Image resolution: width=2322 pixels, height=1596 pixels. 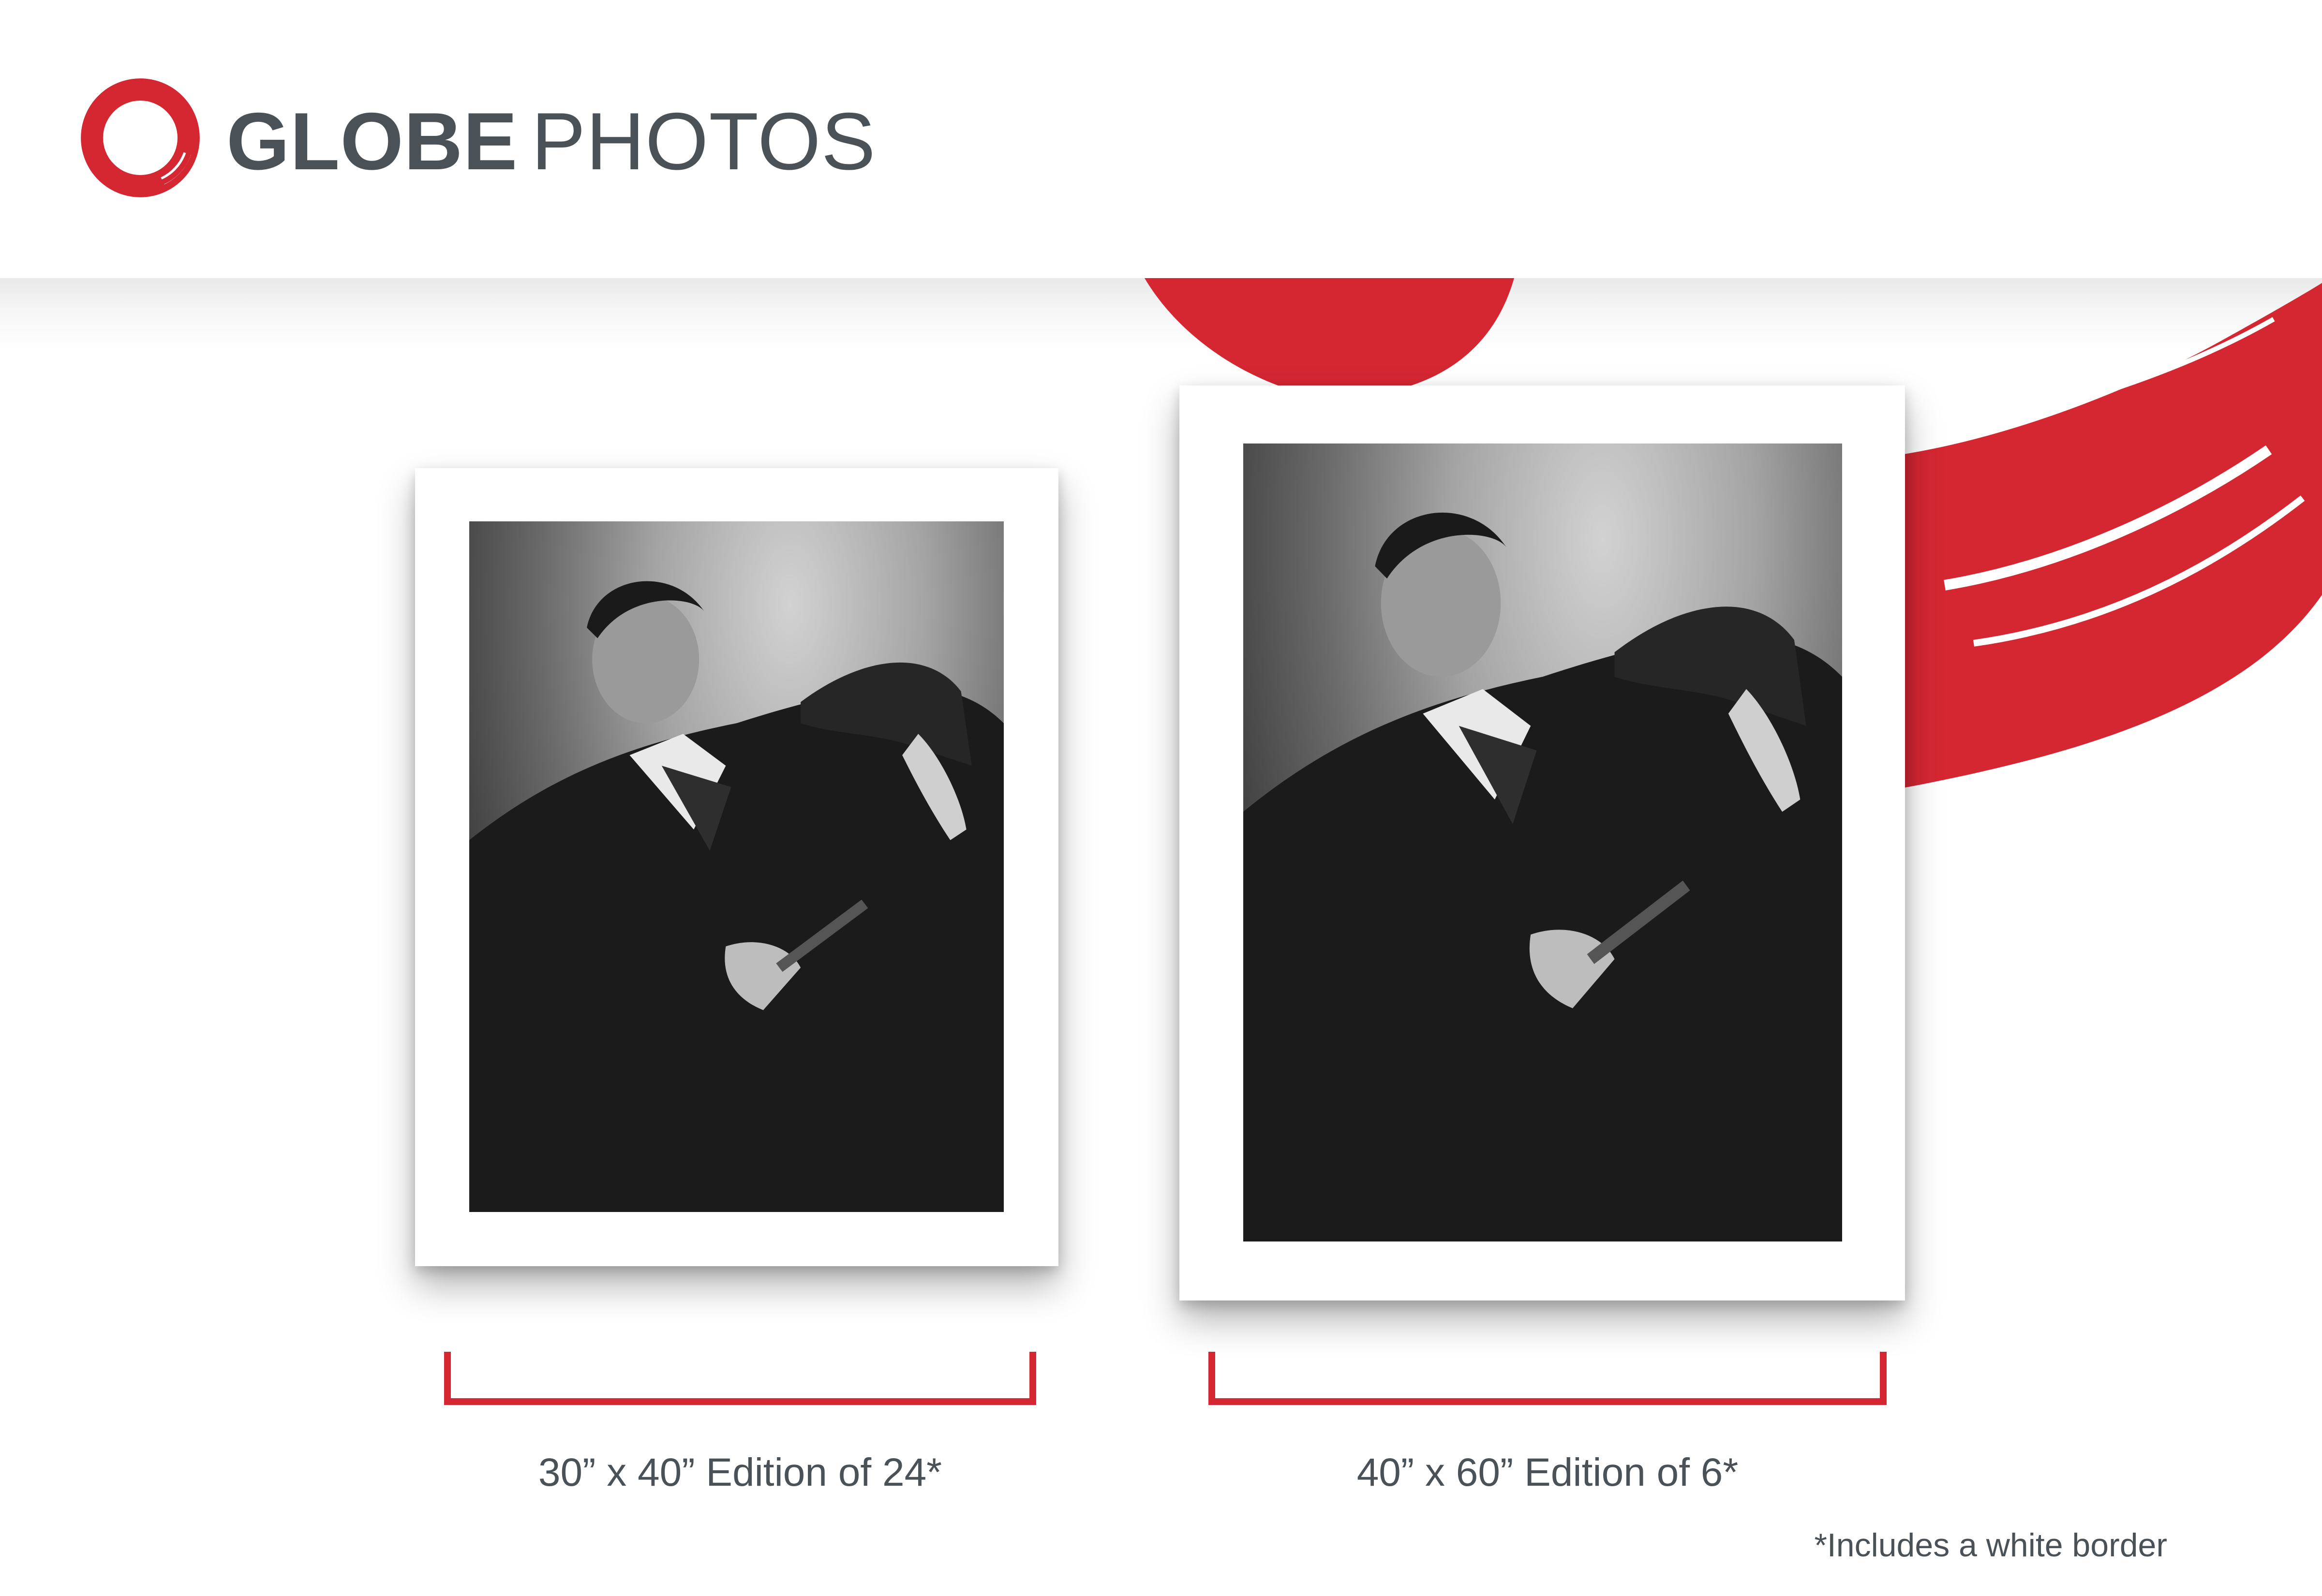 What do you see at coordinates (1990, 1545) in the screenshot?
I see `border-footnote: *Includes a white border` at bounding box center [1990, 1545].